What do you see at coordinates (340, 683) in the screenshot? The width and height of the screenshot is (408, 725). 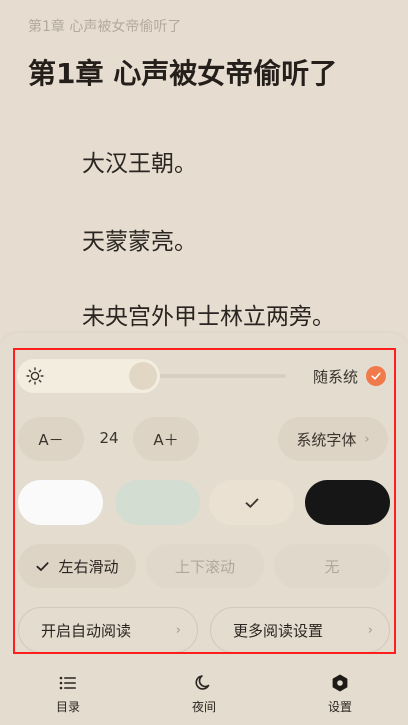 I see `settings-hexagon-icon` at bounding box center [340, 683].